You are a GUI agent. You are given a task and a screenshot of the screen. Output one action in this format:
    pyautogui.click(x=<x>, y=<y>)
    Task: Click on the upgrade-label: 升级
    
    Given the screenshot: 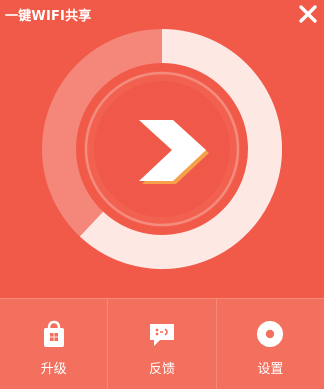 What is the action you would take?
    pyautogui.click(x=53, y=369)
    